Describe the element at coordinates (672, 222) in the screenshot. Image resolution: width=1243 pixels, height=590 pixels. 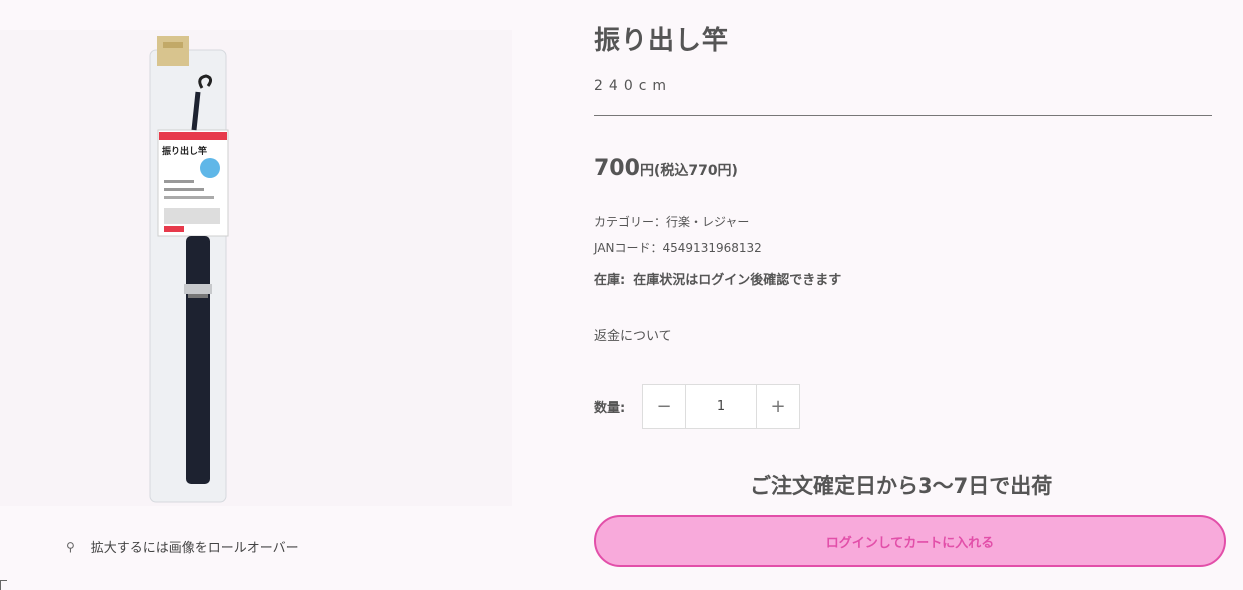
I see `product-category: カテゴリー：行楽・レジャー` at that location.